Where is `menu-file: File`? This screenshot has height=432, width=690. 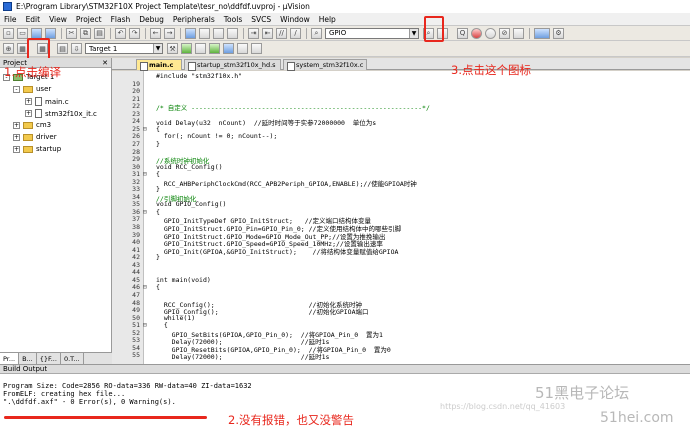
menu-file: File is located at coordinates (10, 19).